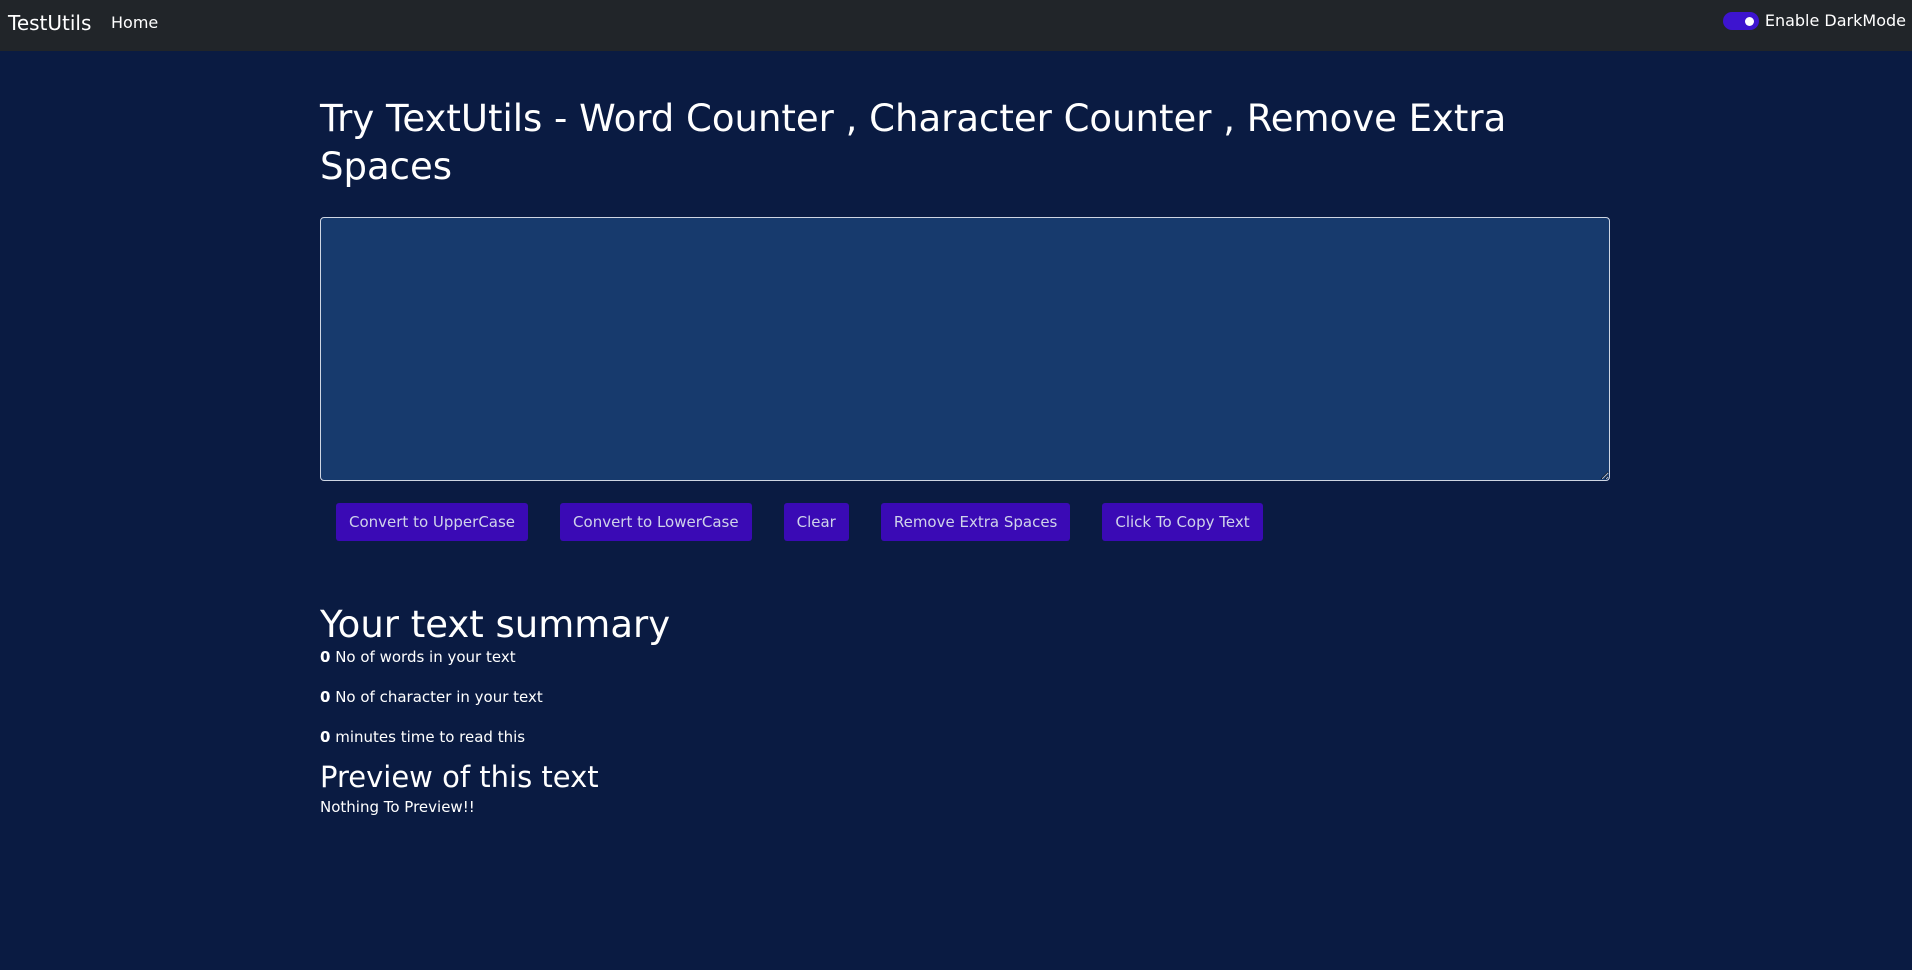 This screenshot has width=1912, height=970. Describe the element at coordinates (1182, 522) in the screenshot. I see `copy-text-button: Click To Copy Text` at that location.